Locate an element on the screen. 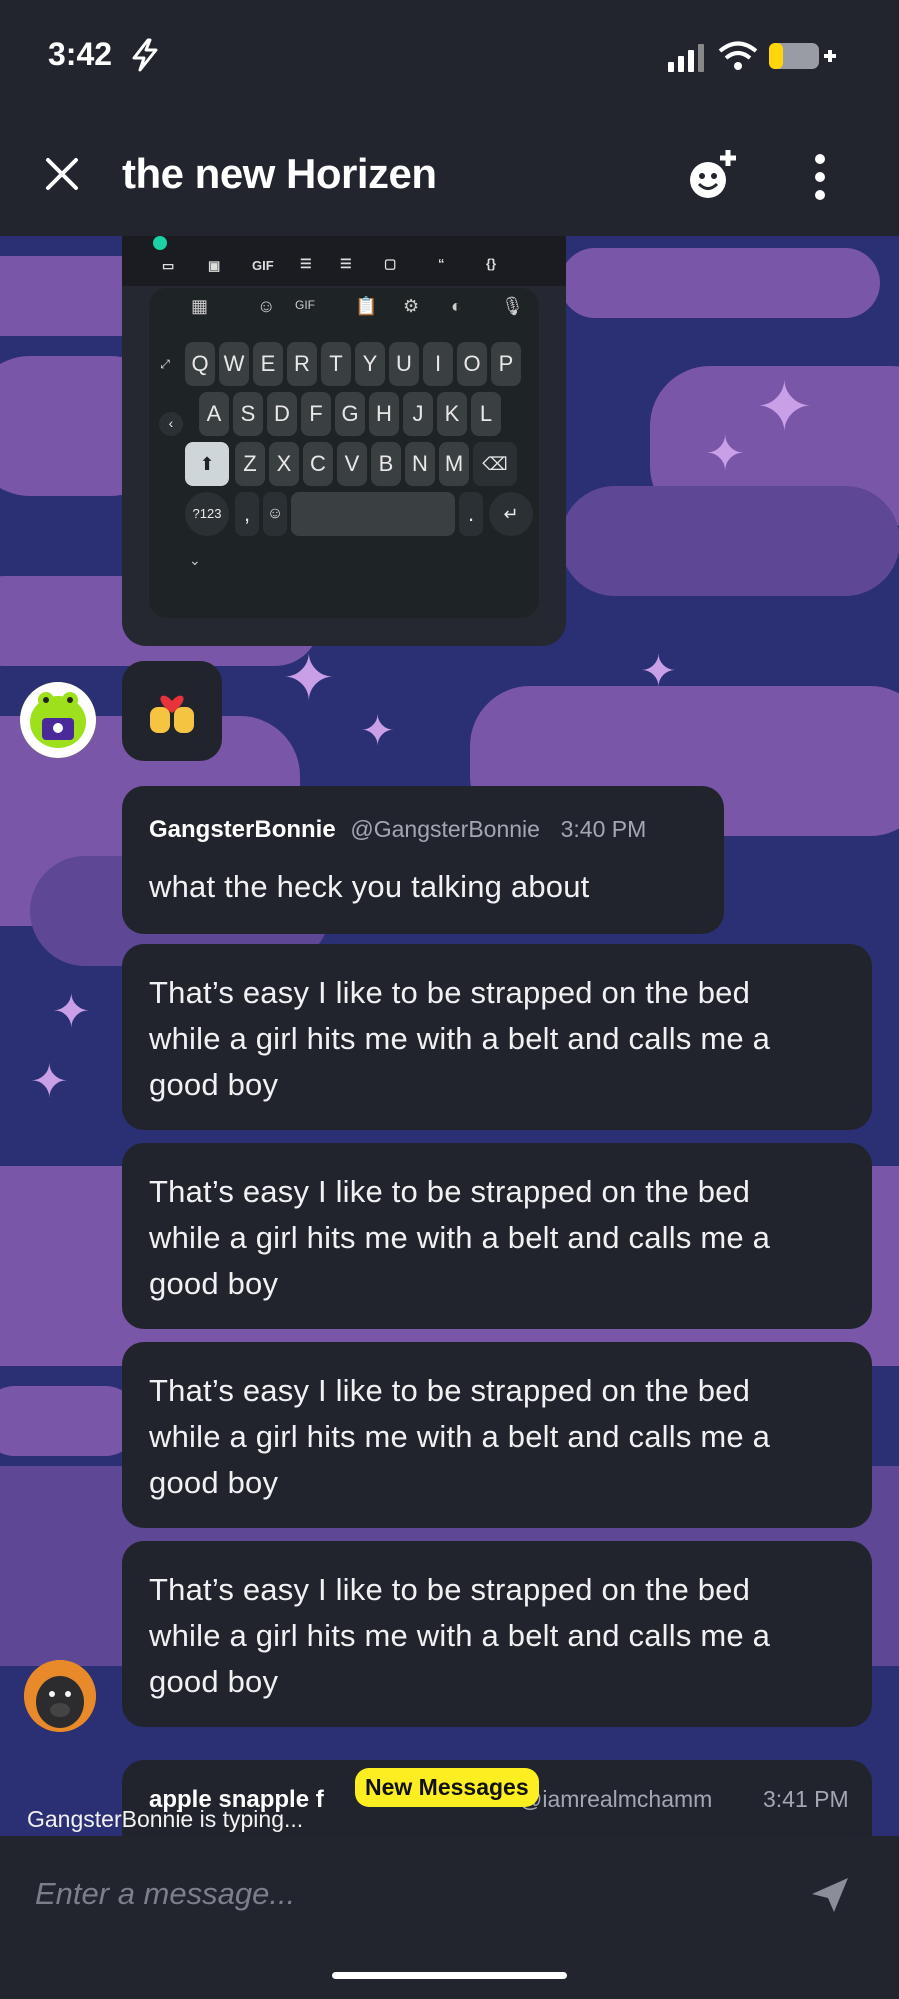  key-q: Q is located at coordinates (200, 364).